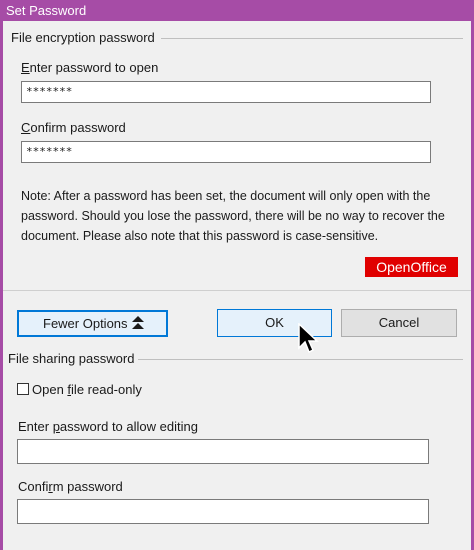  I want to click on readonly-label-pre: Open, so click(50, 389).